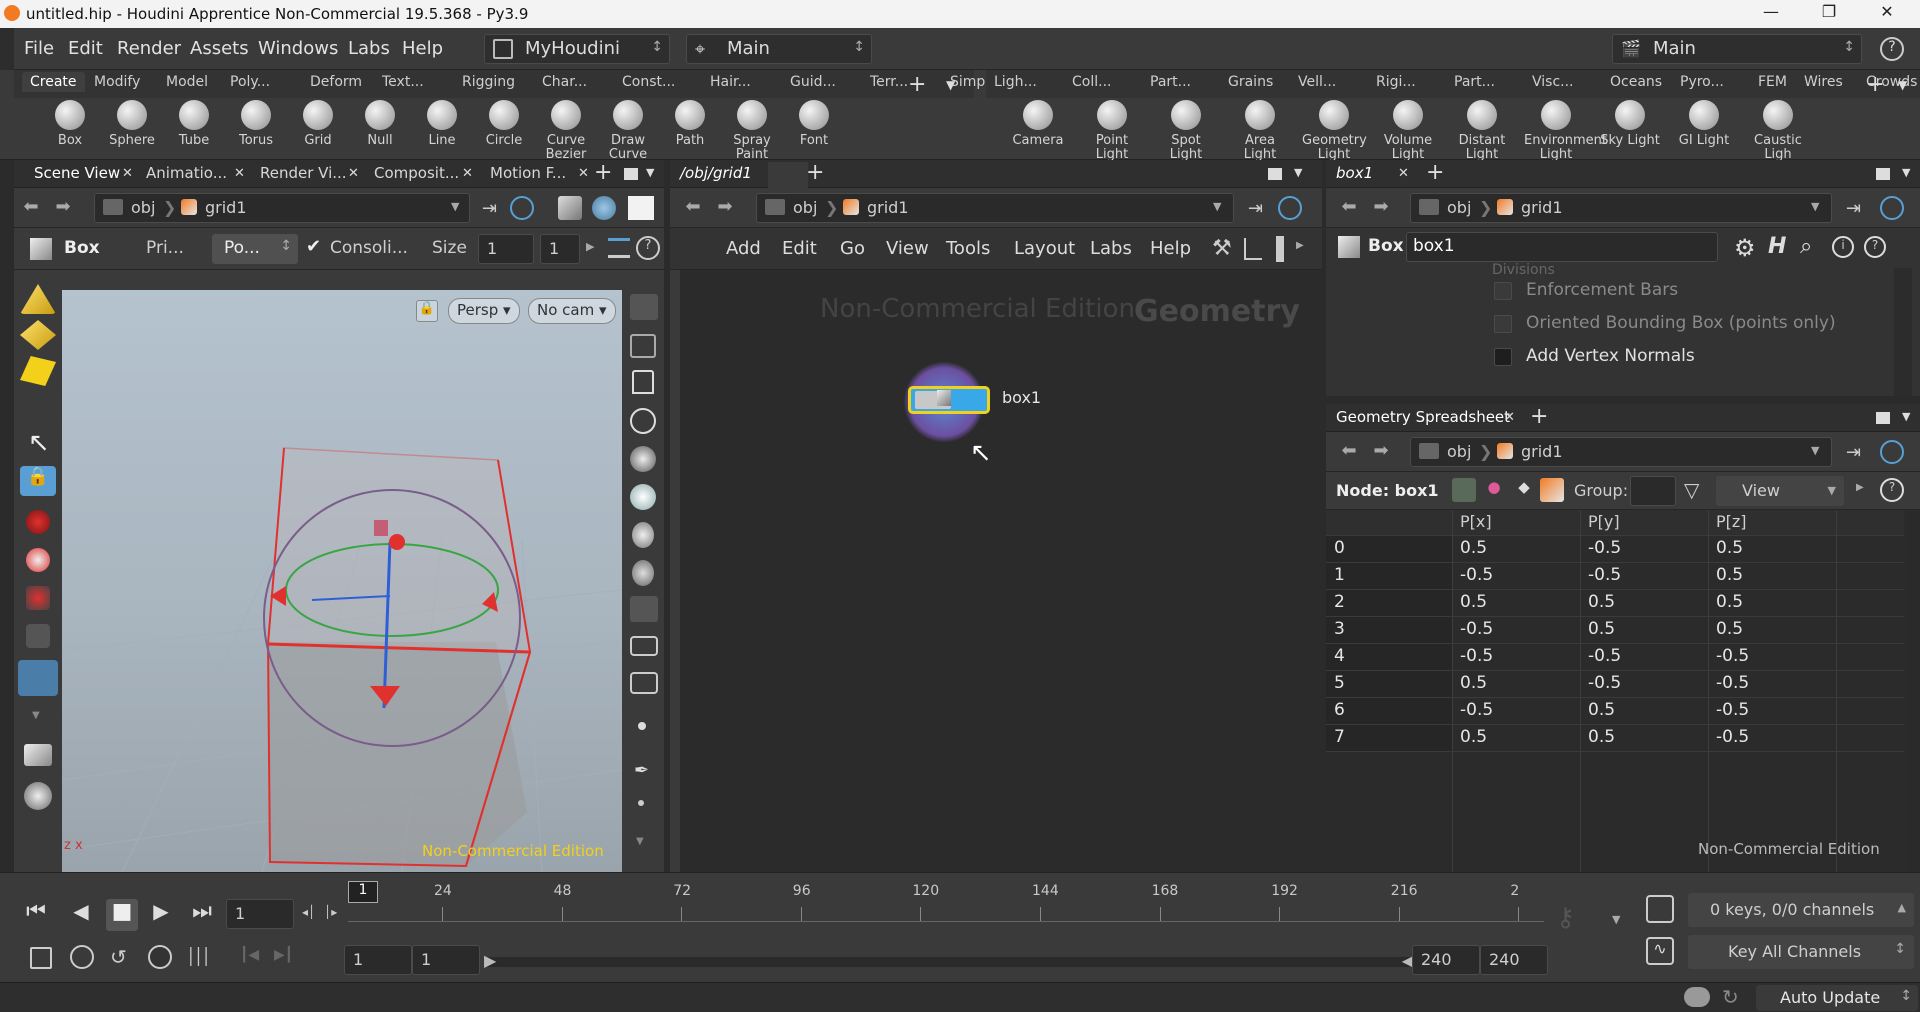 Image resolution: width=1920 pixels, height=1012 pixels. Describe the element at coordinates (39, 48) in the screenshot. I see `menu-file: File` at that location.